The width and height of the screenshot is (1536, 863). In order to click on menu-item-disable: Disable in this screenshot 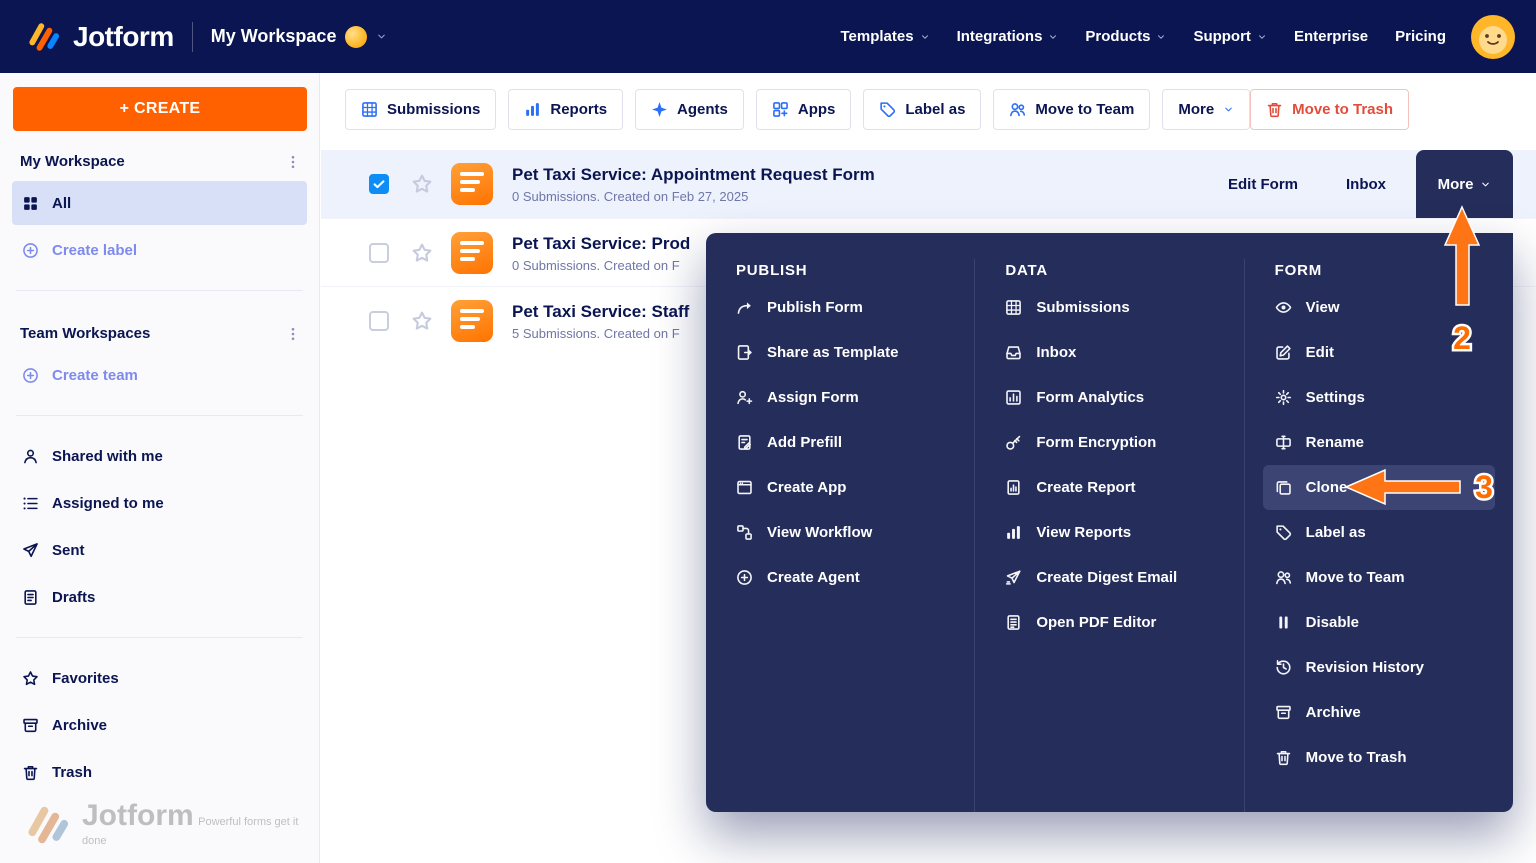, I will do `click(1379, 622)`.